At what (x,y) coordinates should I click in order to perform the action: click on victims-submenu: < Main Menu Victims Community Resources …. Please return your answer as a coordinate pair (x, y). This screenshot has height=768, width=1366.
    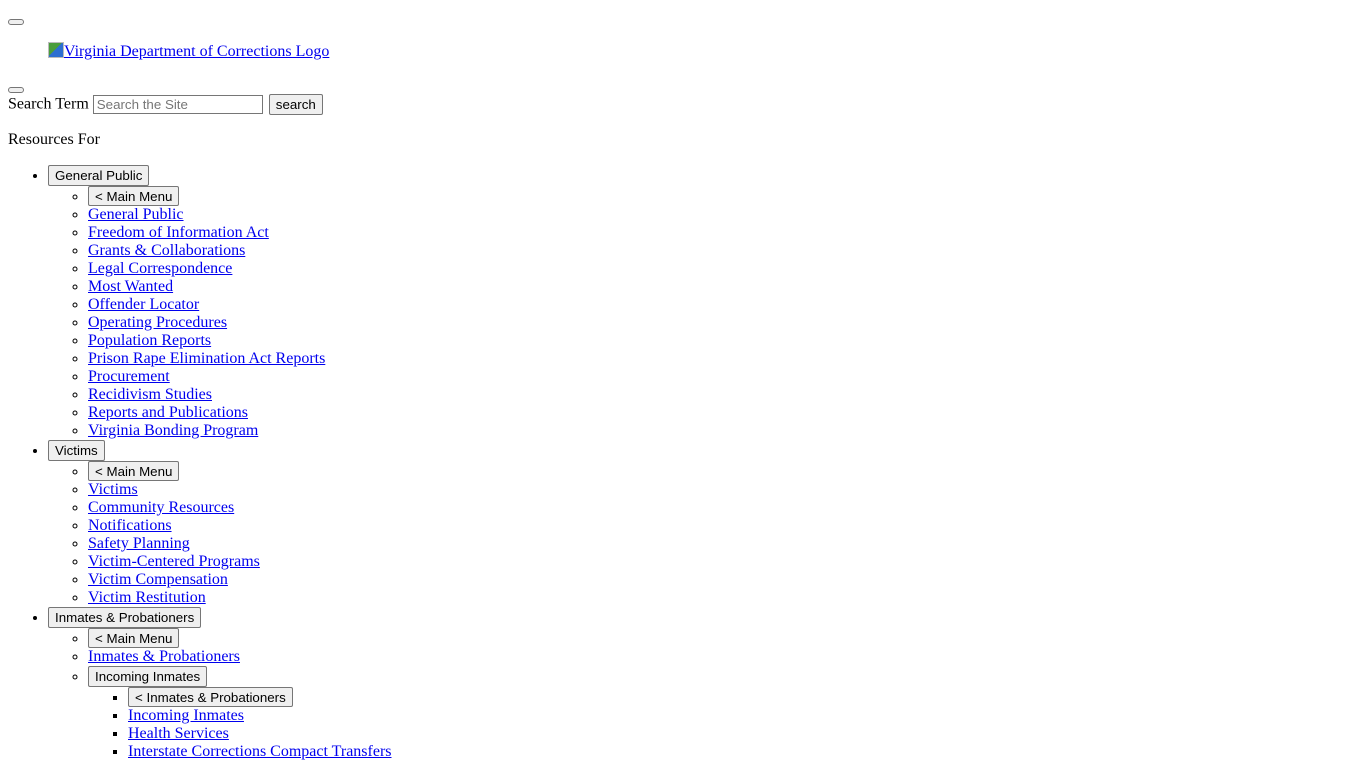
    Looking at the image, I should click on (220, 534).